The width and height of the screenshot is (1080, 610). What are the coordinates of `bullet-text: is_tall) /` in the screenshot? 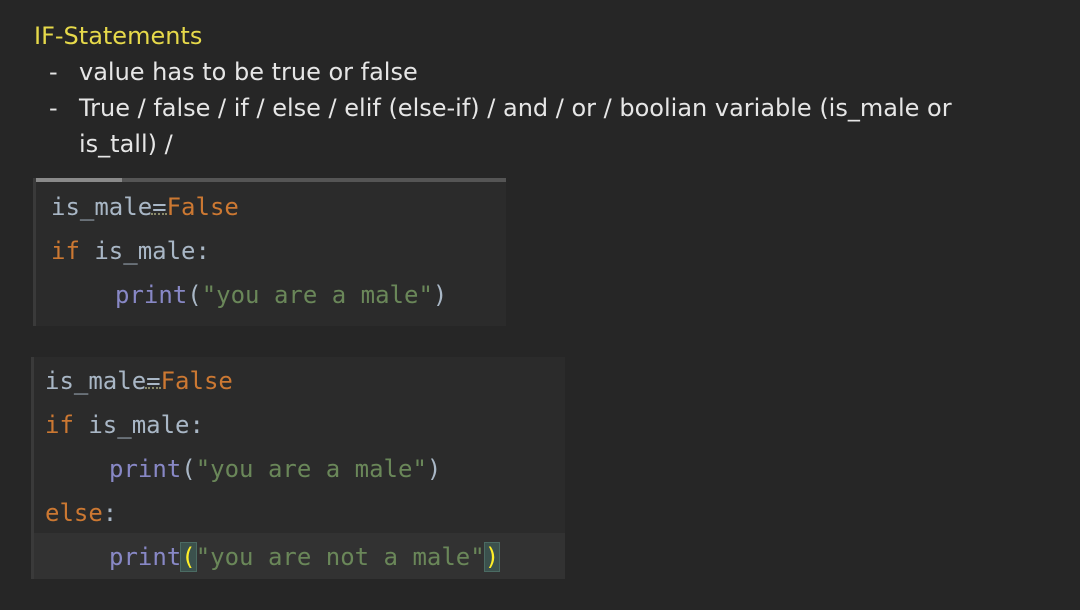 It's located at (126, 144).